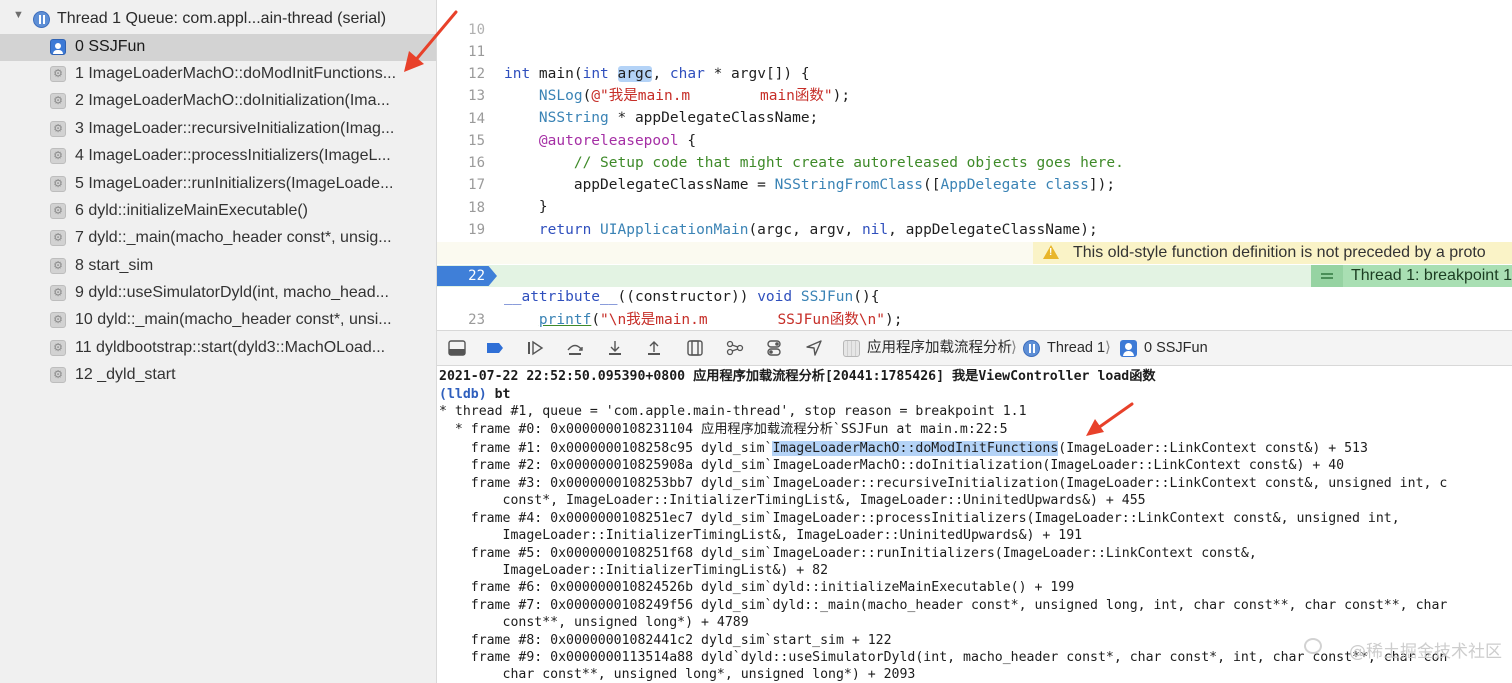 Image resolution: width=1512 pixels, height=683 pixels. I want to click on step-over-button, so click(575, 348).